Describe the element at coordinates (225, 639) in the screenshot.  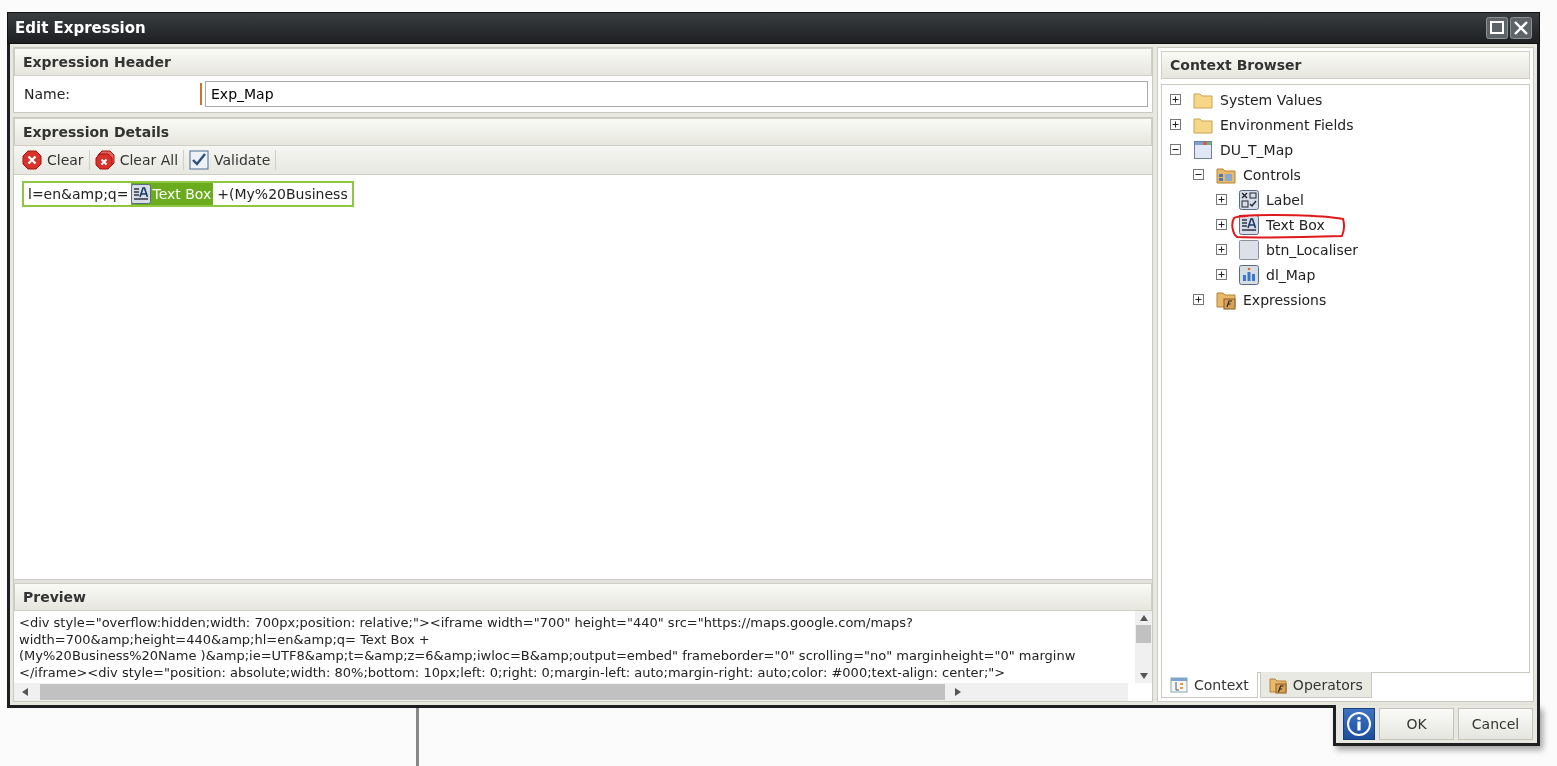
I see `preview-line: width=700&amp;height=440&amp;hl=en&amp;q= Text Box +` at that location.